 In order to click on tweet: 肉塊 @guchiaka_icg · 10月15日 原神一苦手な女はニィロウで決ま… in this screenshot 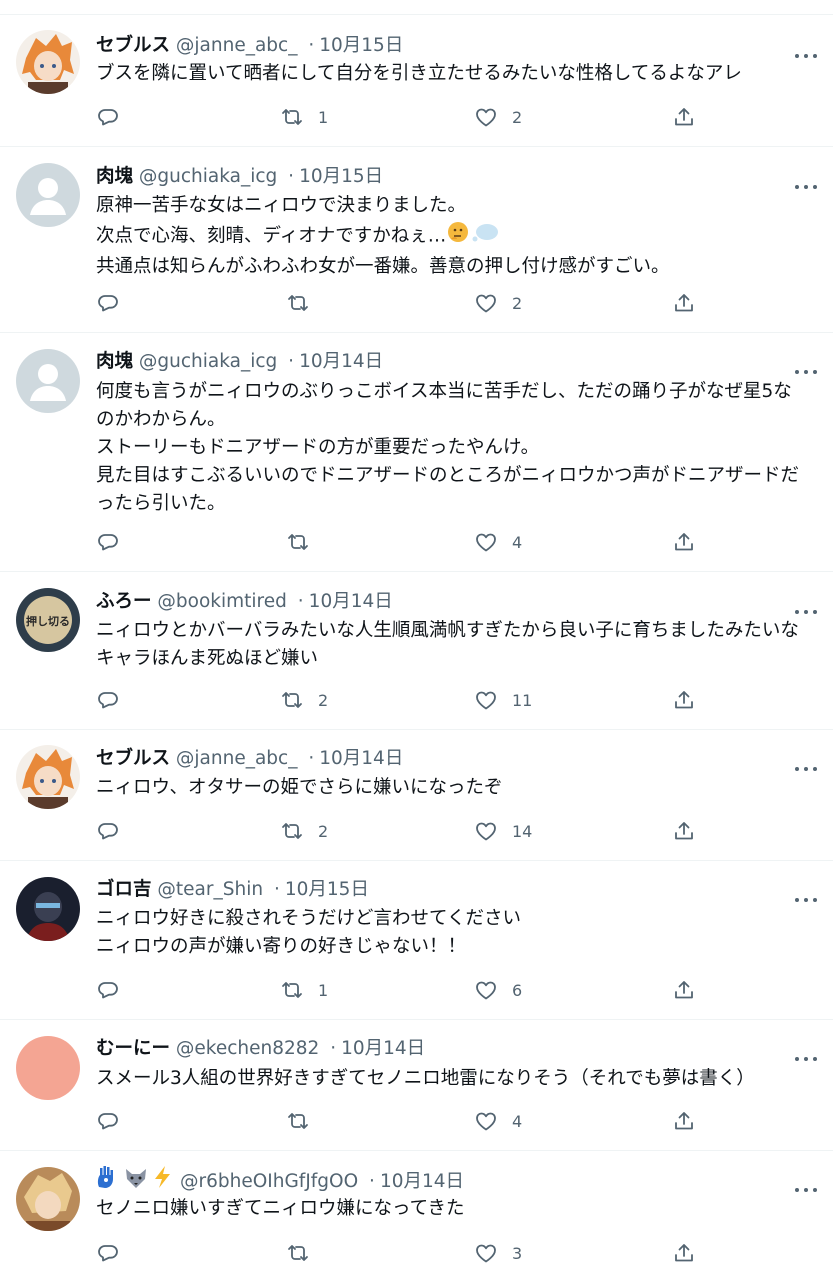, I will do `click(416, 240)`.